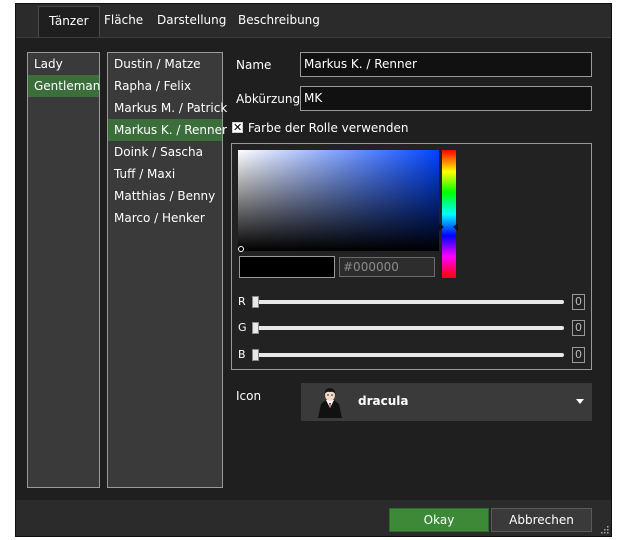 This screenshot has height=540, width=630. I want to click on red-slider-track, so click(408, 302).